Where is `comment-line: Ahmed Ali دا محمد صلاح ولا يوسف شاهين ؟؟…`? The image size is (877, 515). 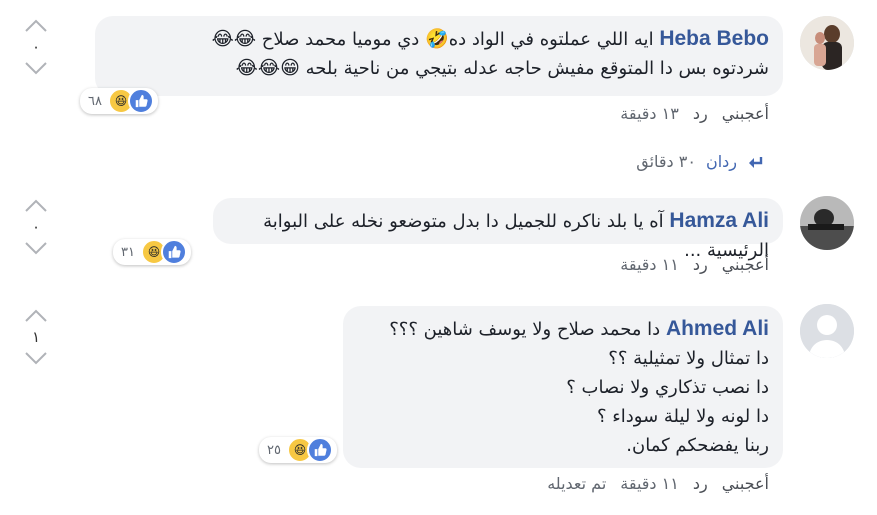 comment-line: Ahmed Ali دا محمد صلاح ولا يوسف شاهين ؟؟… is located at coordinates (563, 329).